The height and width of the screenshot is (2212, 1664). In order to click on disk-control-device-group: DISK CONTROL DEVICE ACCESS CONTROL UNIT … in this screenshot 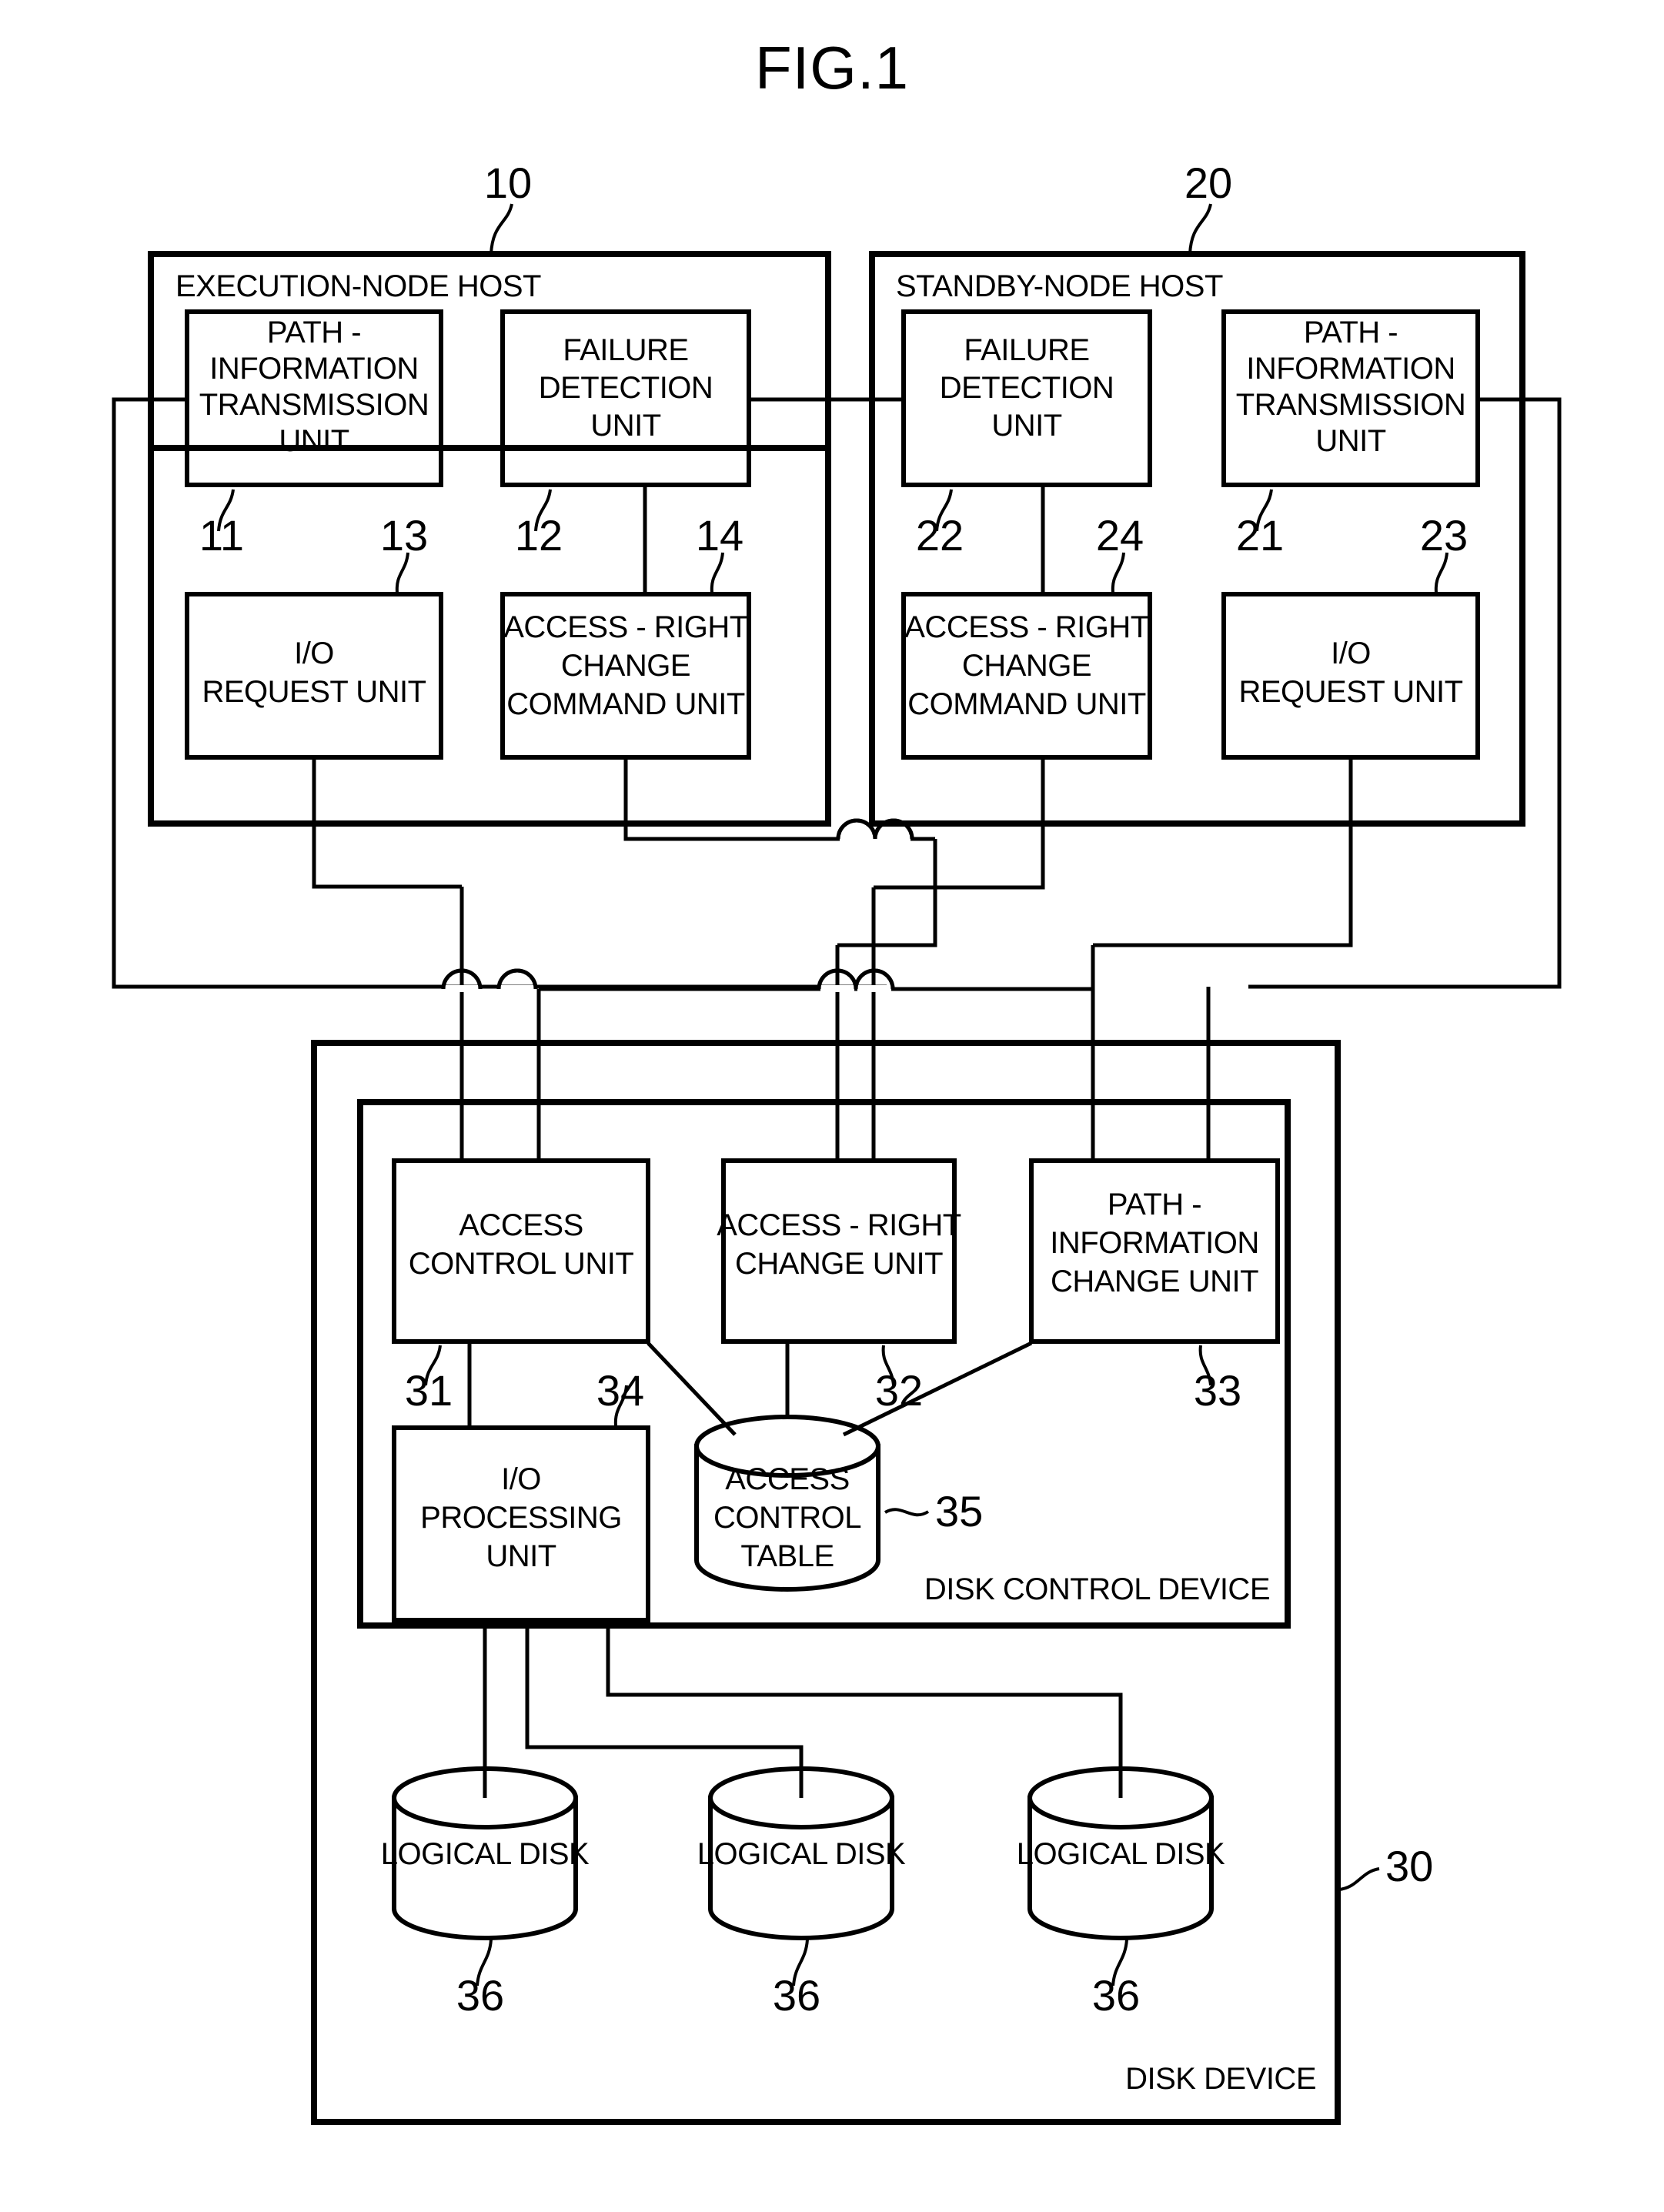, I will do `click(824, 1364)`.